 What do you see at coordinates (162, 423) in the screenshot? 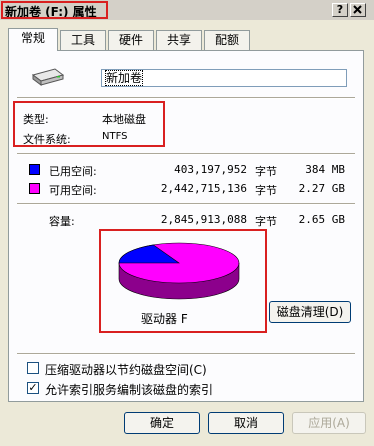
I see `ok-button: 确定` at bounding box center [162, 423].